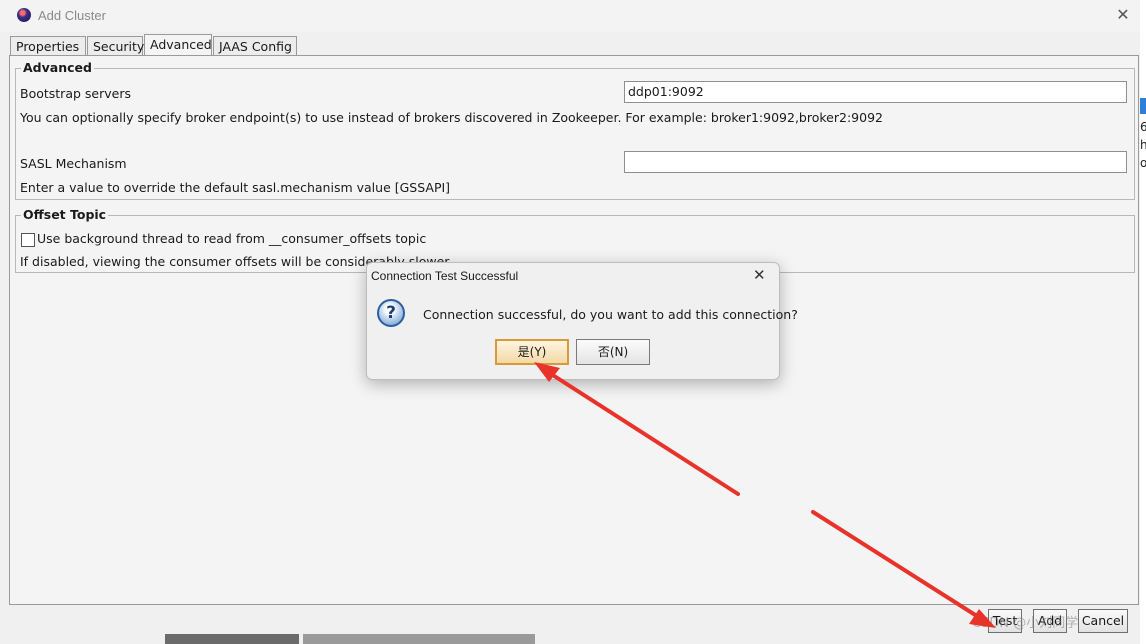 The width and height of the screenshot is (1146, 644). I want to click on bootstrap-servers-input: ddp01:9092, so click(875, 92).